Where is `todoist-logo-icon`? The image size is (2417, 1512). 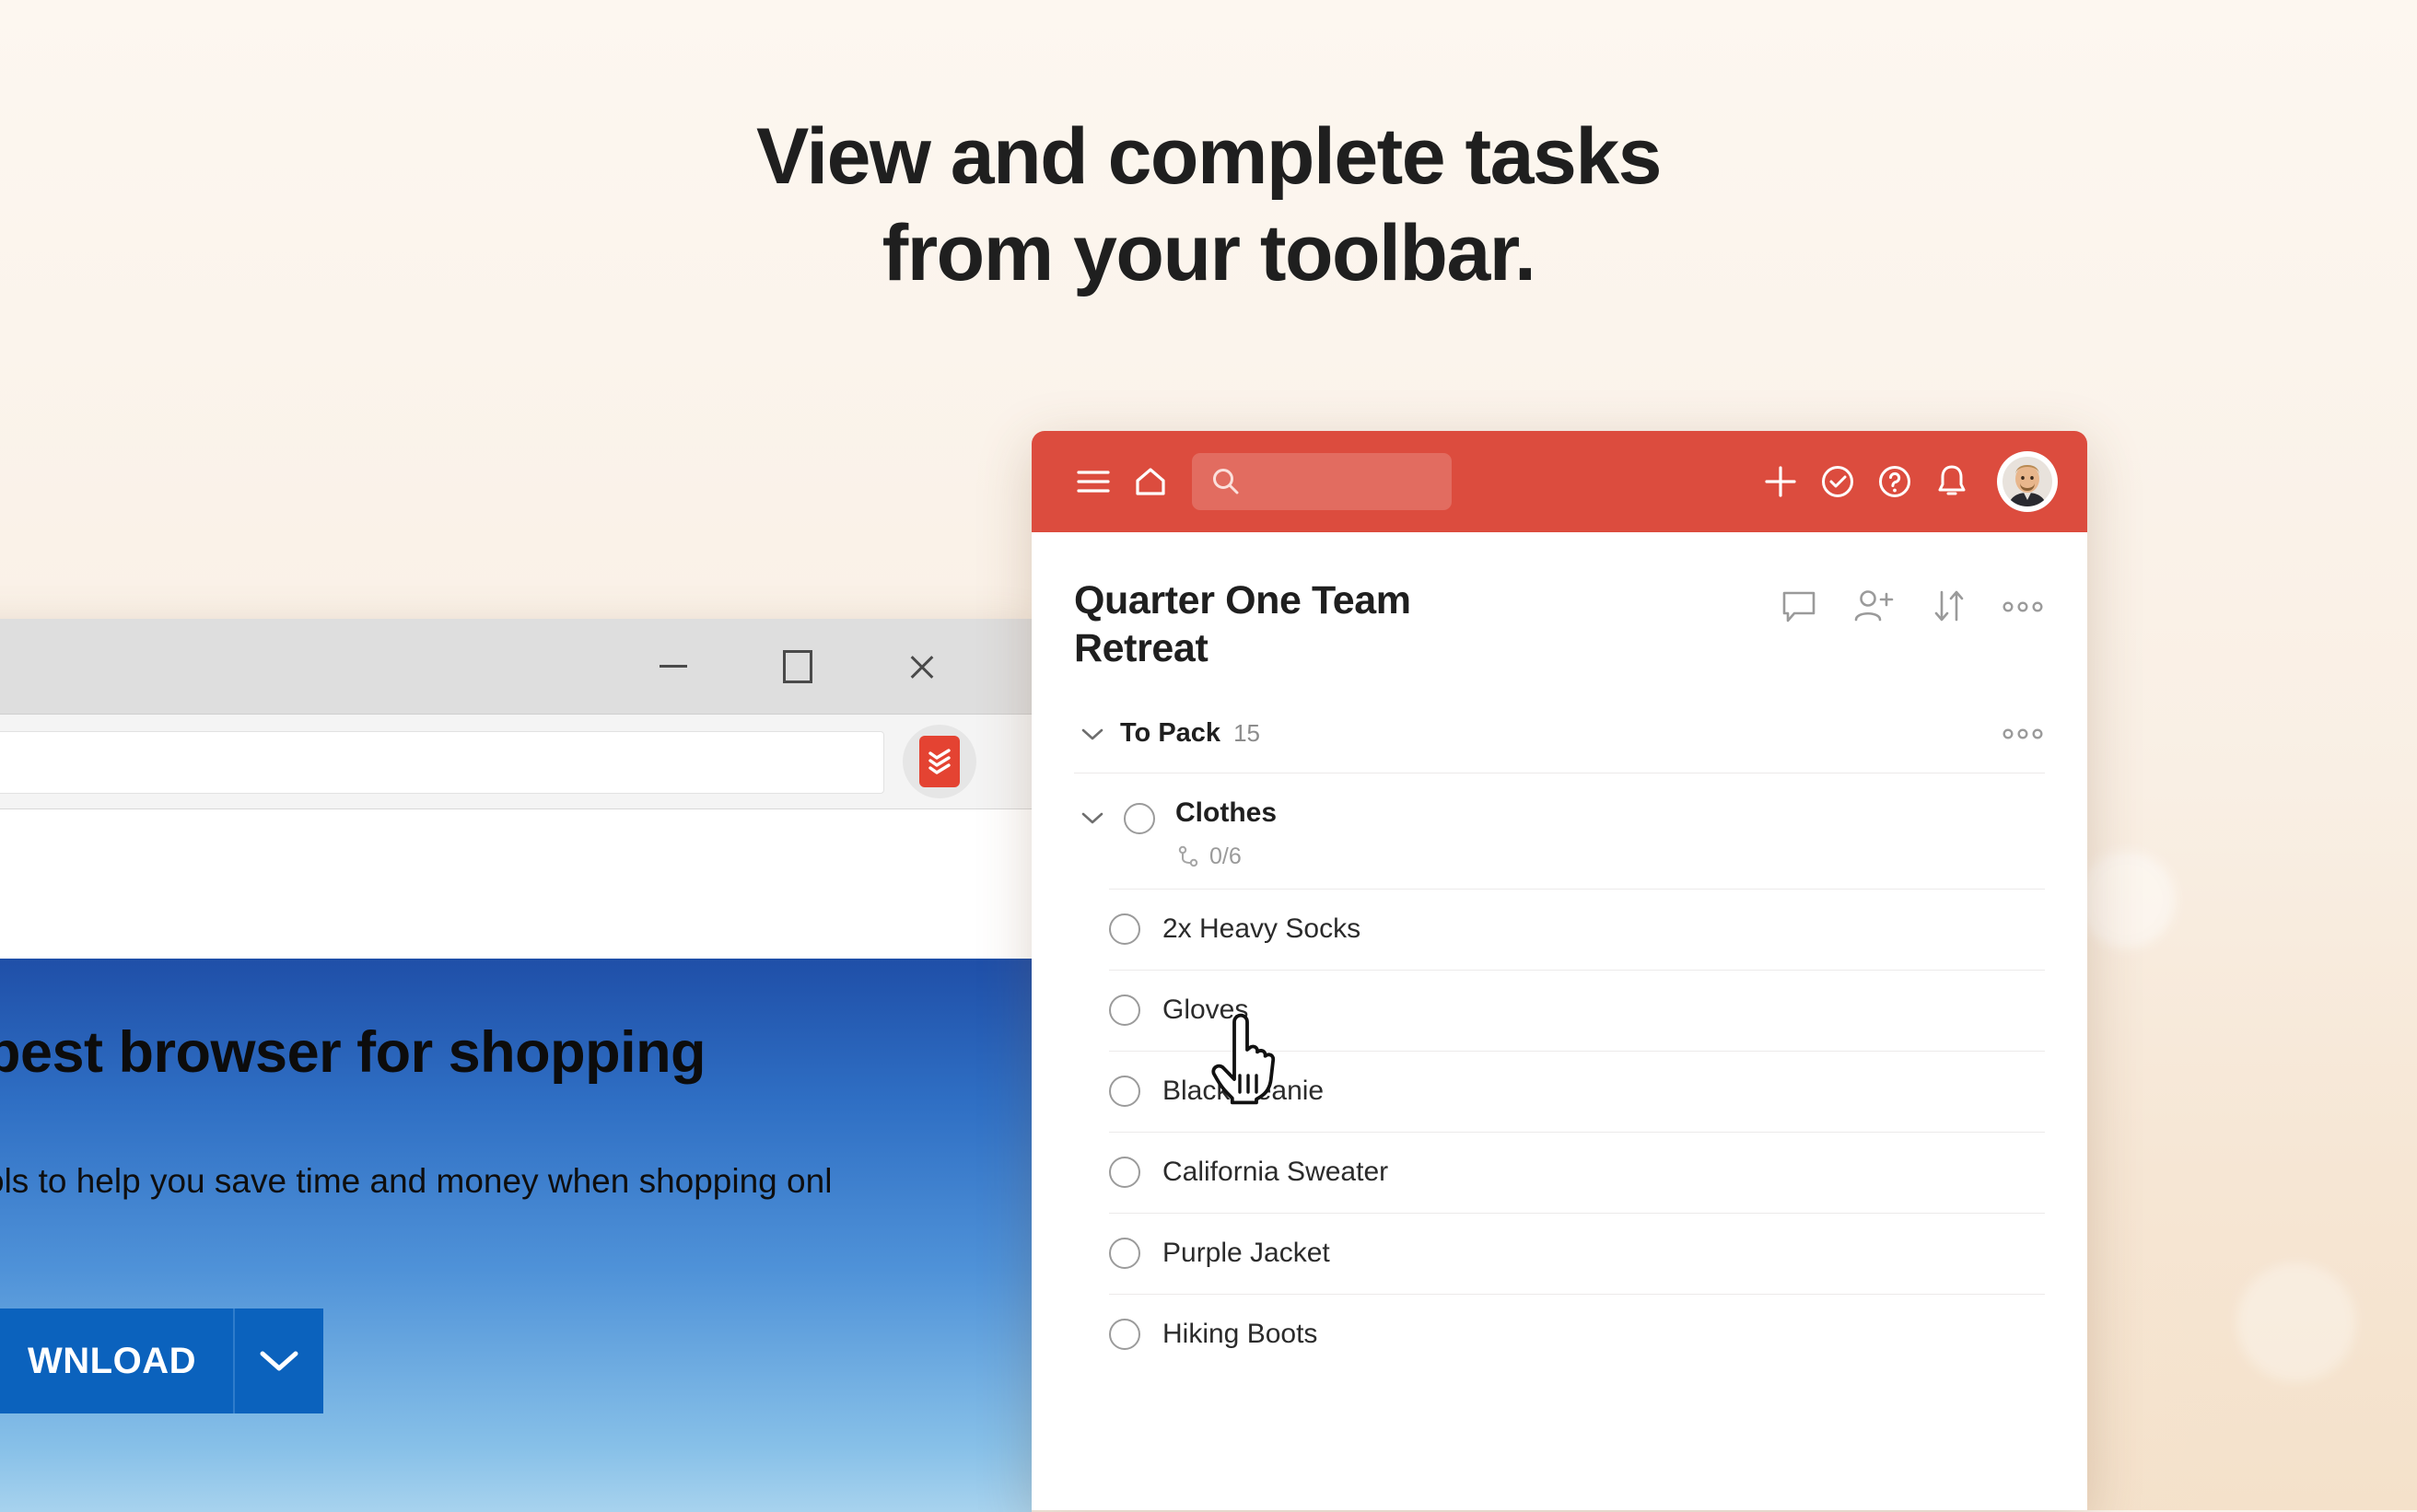
todoist-logo-icon is located at coordinates (940, 762).